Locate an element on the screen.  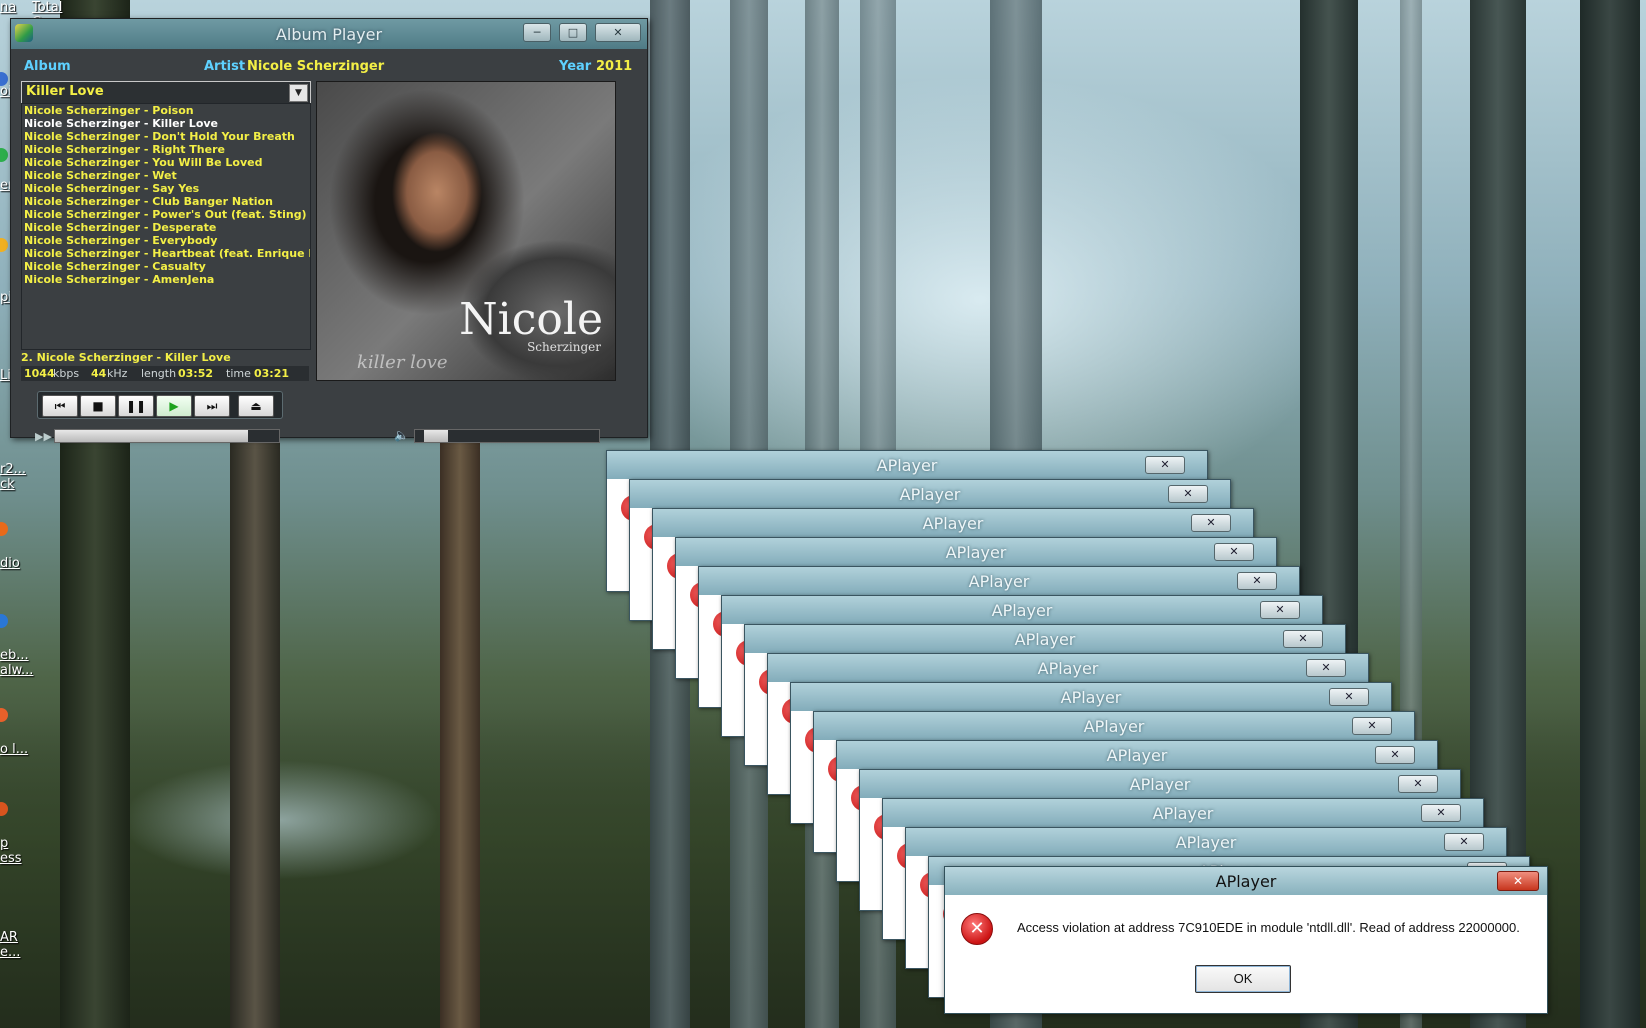
ok-button: OK is located at coordinates (1243, 979).